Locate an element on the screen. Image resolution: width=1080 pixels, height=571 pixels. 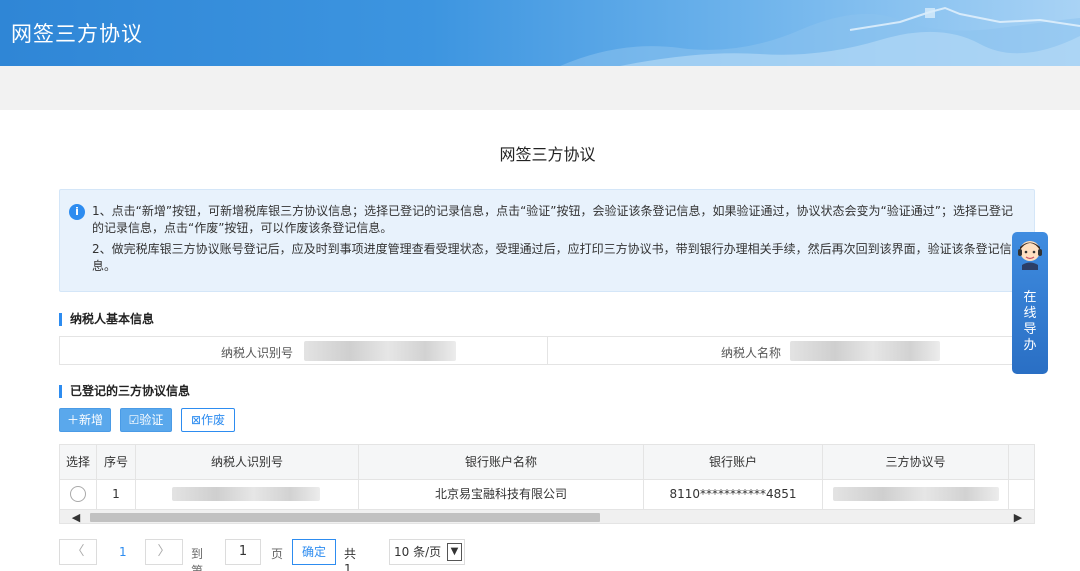
horizontal-scrollbar: ◀ ▶ is located at coordinates (547, 516).